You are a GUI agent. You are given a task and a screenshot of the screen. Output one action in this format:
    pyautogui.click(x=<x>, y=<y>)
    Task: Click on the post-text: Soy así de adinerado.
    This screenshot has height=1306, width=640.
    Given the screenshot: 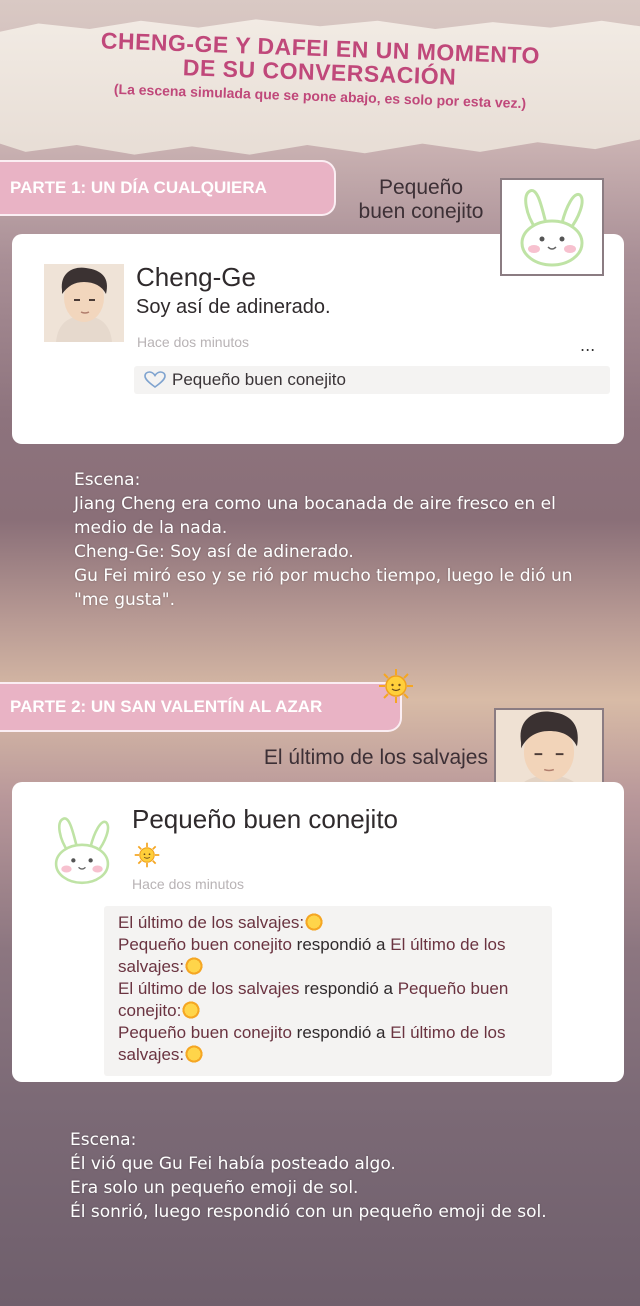 What is the action you would take?
    pyautogui.click(x=233, y=307)
    